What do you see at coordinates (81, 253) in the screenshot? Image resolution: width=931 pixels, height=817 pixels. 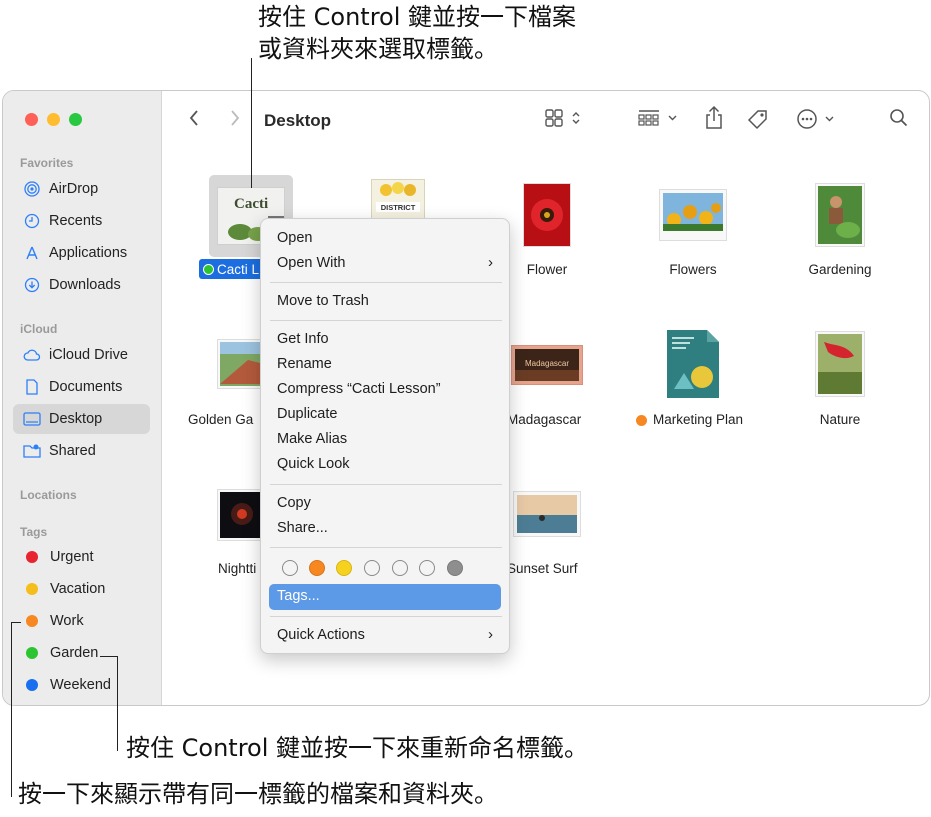 I see `sidebar-item-applications: Applications` at bounding box center [81, 253].